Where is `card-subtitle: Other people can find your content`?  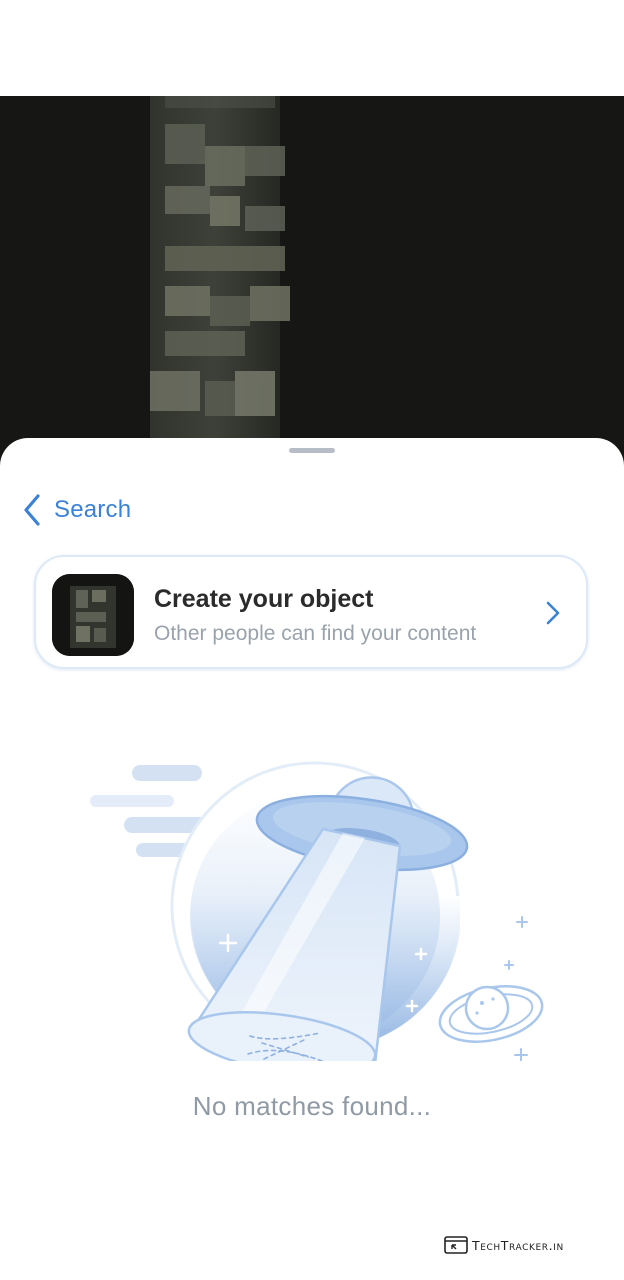
card-subtitle: Other people can find your content is located at coordinates (315, 633).